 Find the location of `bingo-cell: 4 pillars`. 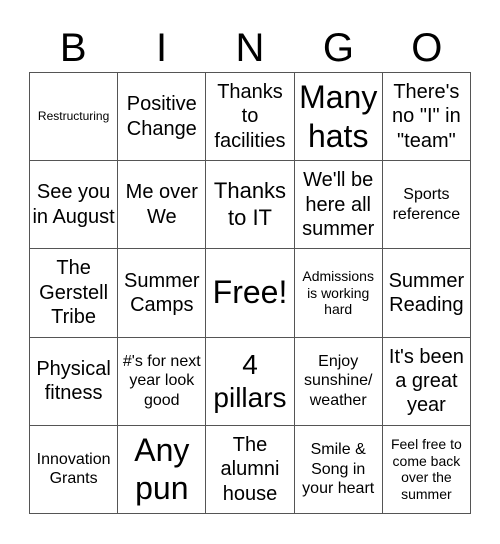

bingo-cell: 4 pillars is located at coordinates (250, 381).